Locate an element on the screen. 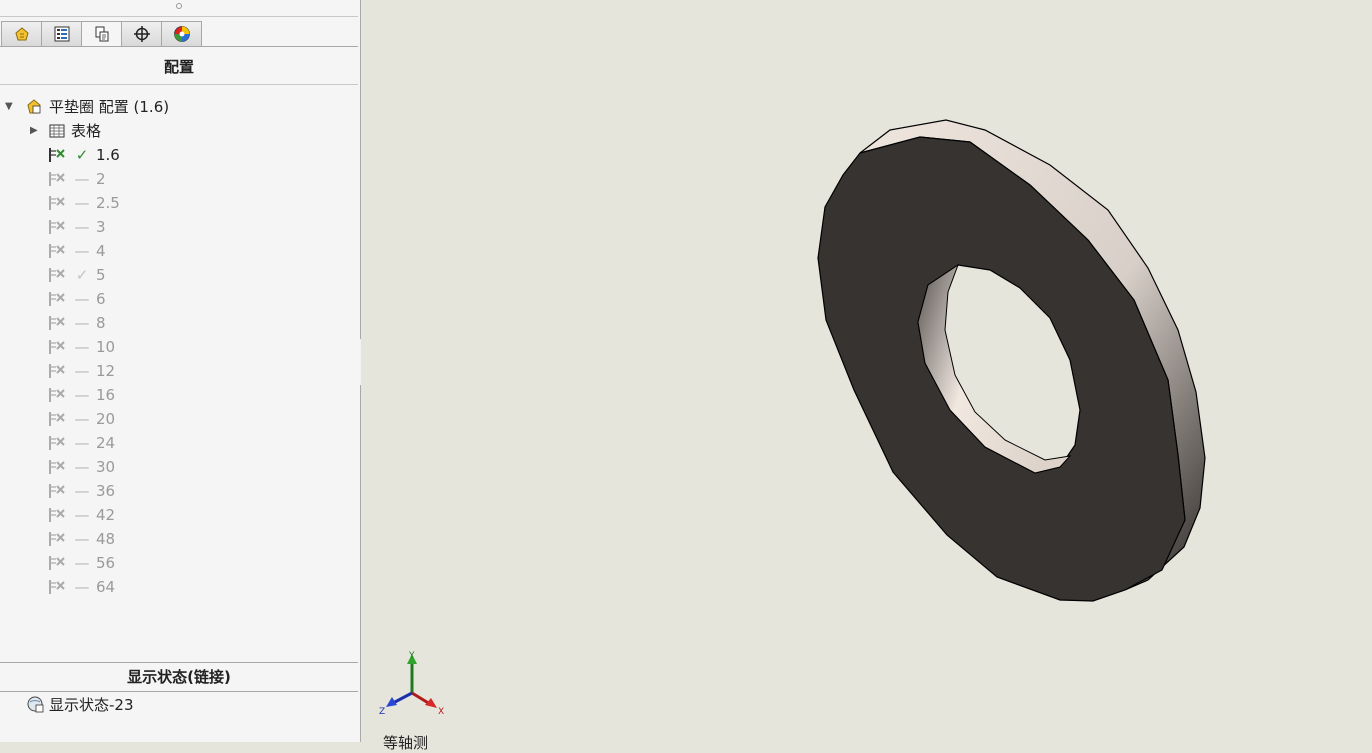 This screenshot has height=753, width=1372. configuration-item: —8 is located at coordinates (179, 323).